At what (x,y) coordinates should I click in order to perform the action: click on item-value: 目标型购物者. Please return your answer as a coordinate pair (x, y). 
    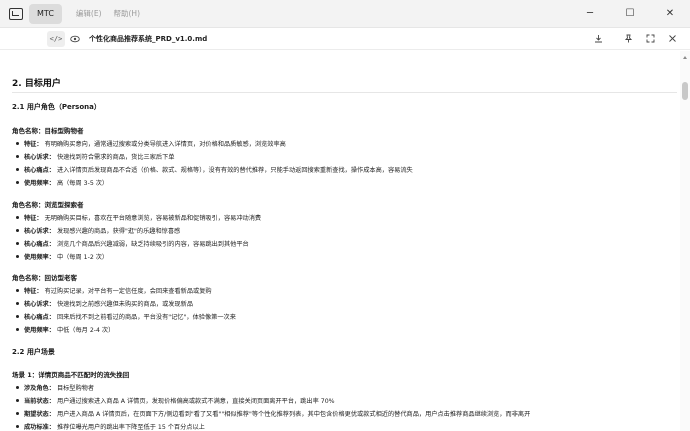
    Looking at the image, I should click on (75, 388).